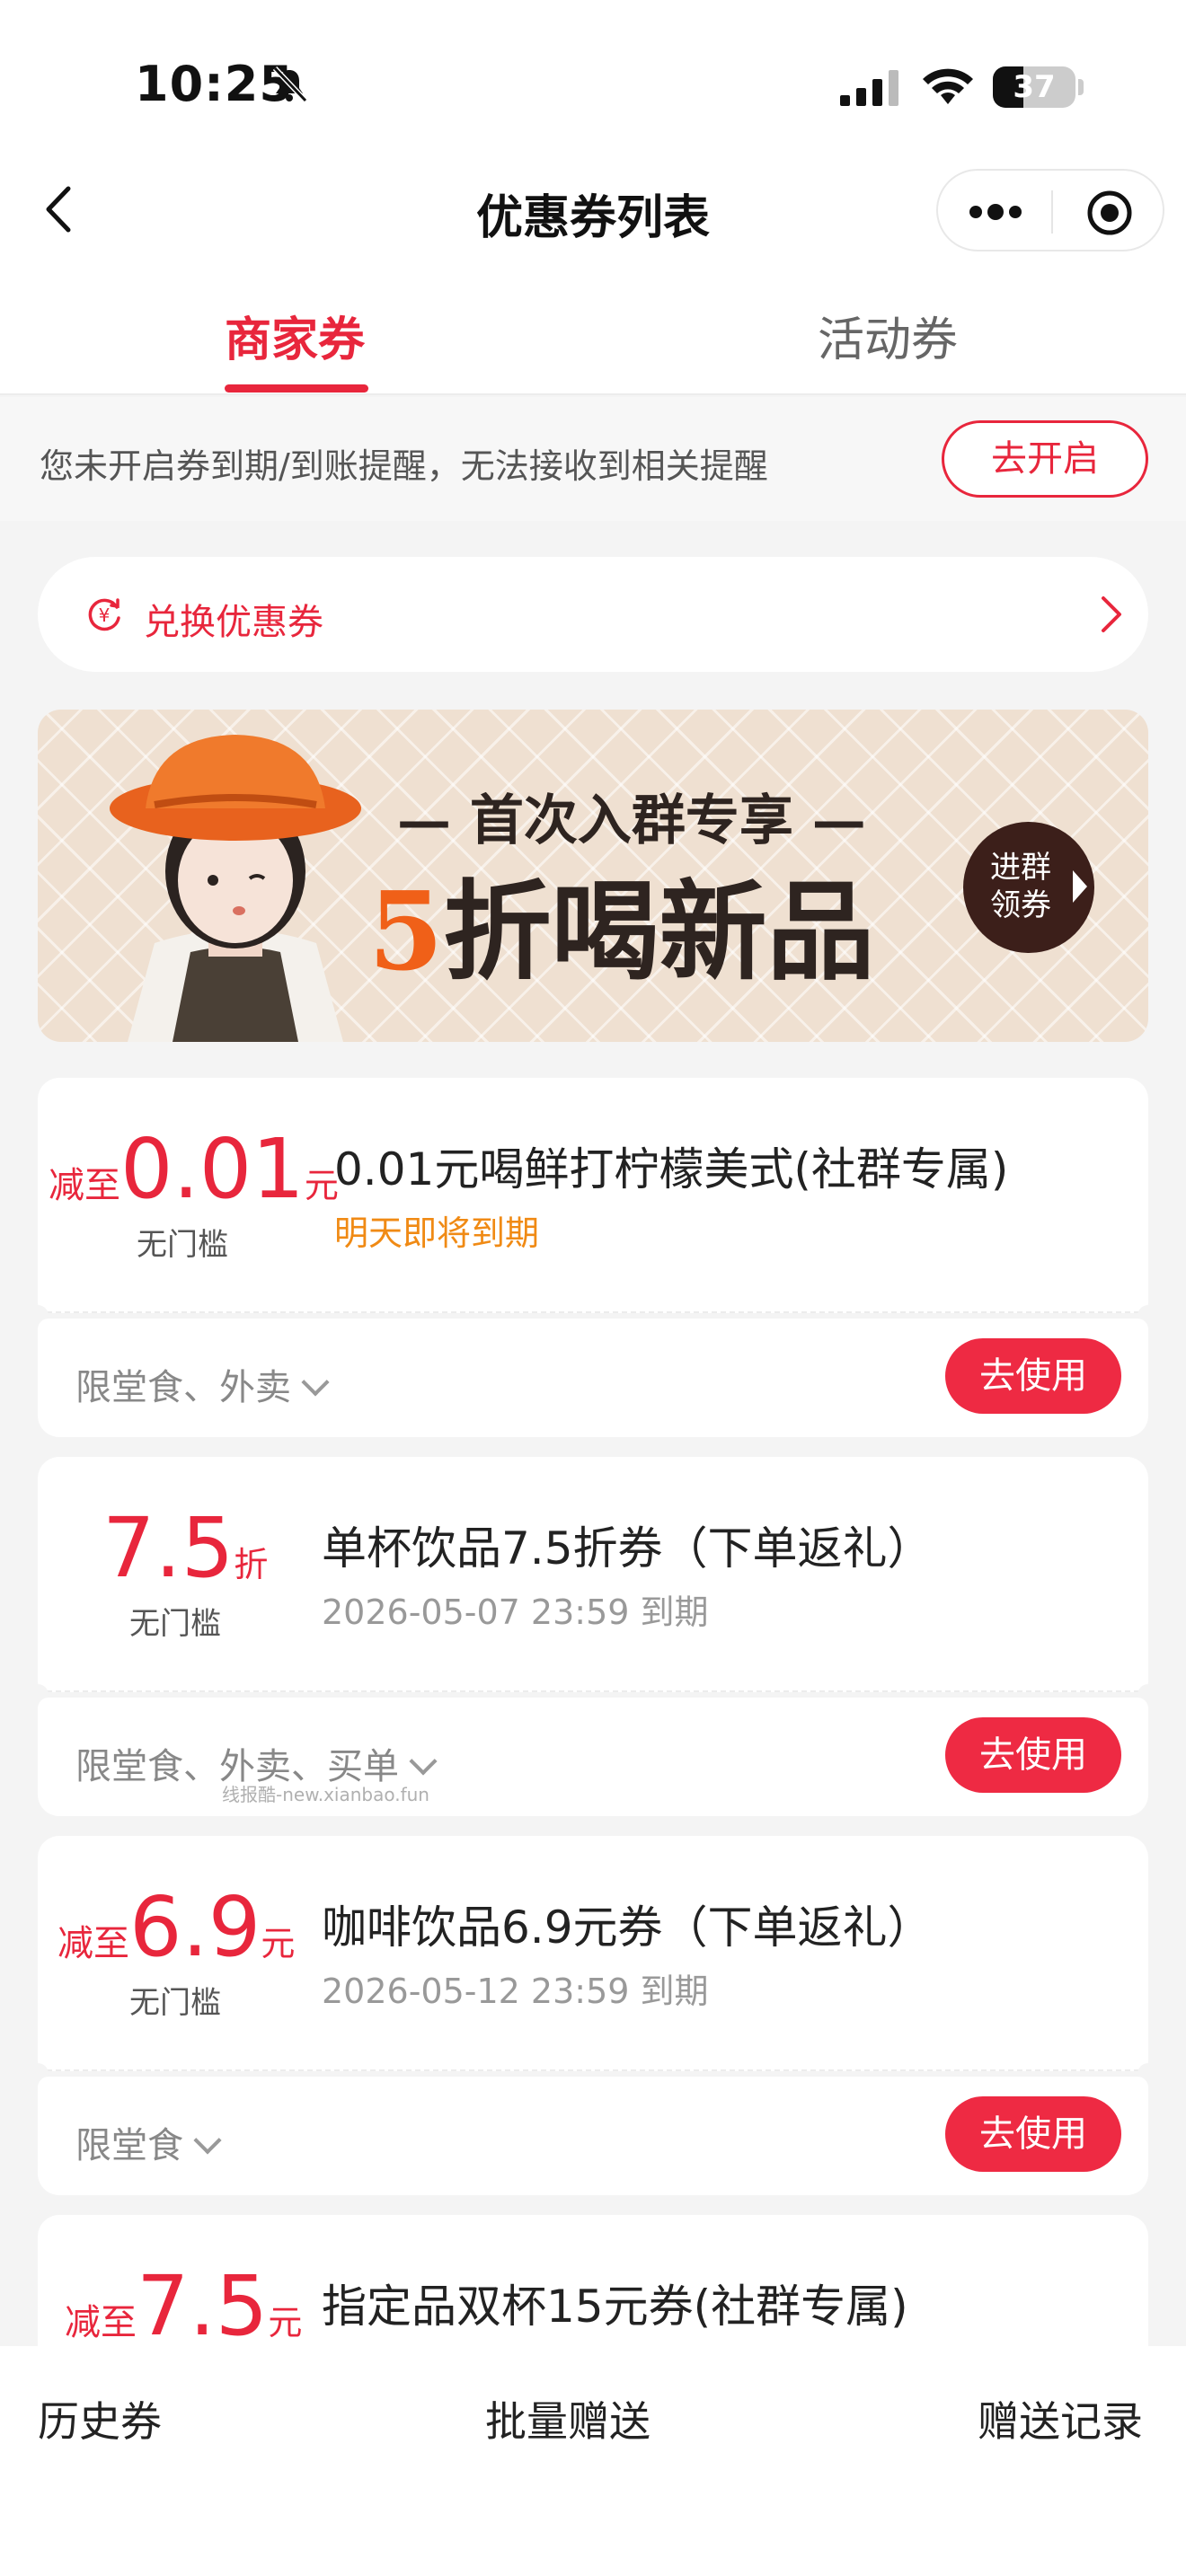  I want to click on coupon-amount: 7.5折, so click(185, 1548).